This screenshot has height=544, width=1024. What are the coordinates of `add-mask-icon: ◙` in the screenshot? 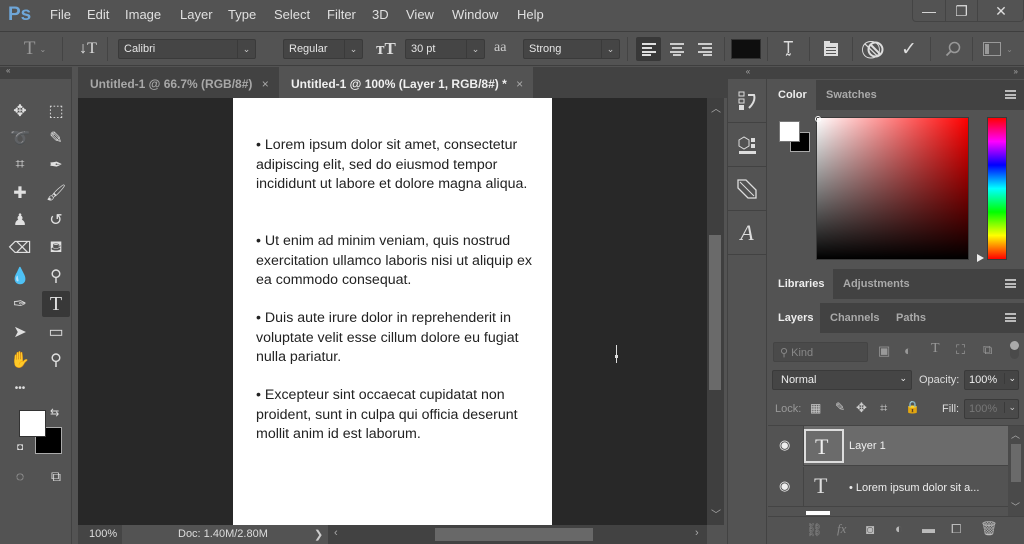 It's located at (870, 529).